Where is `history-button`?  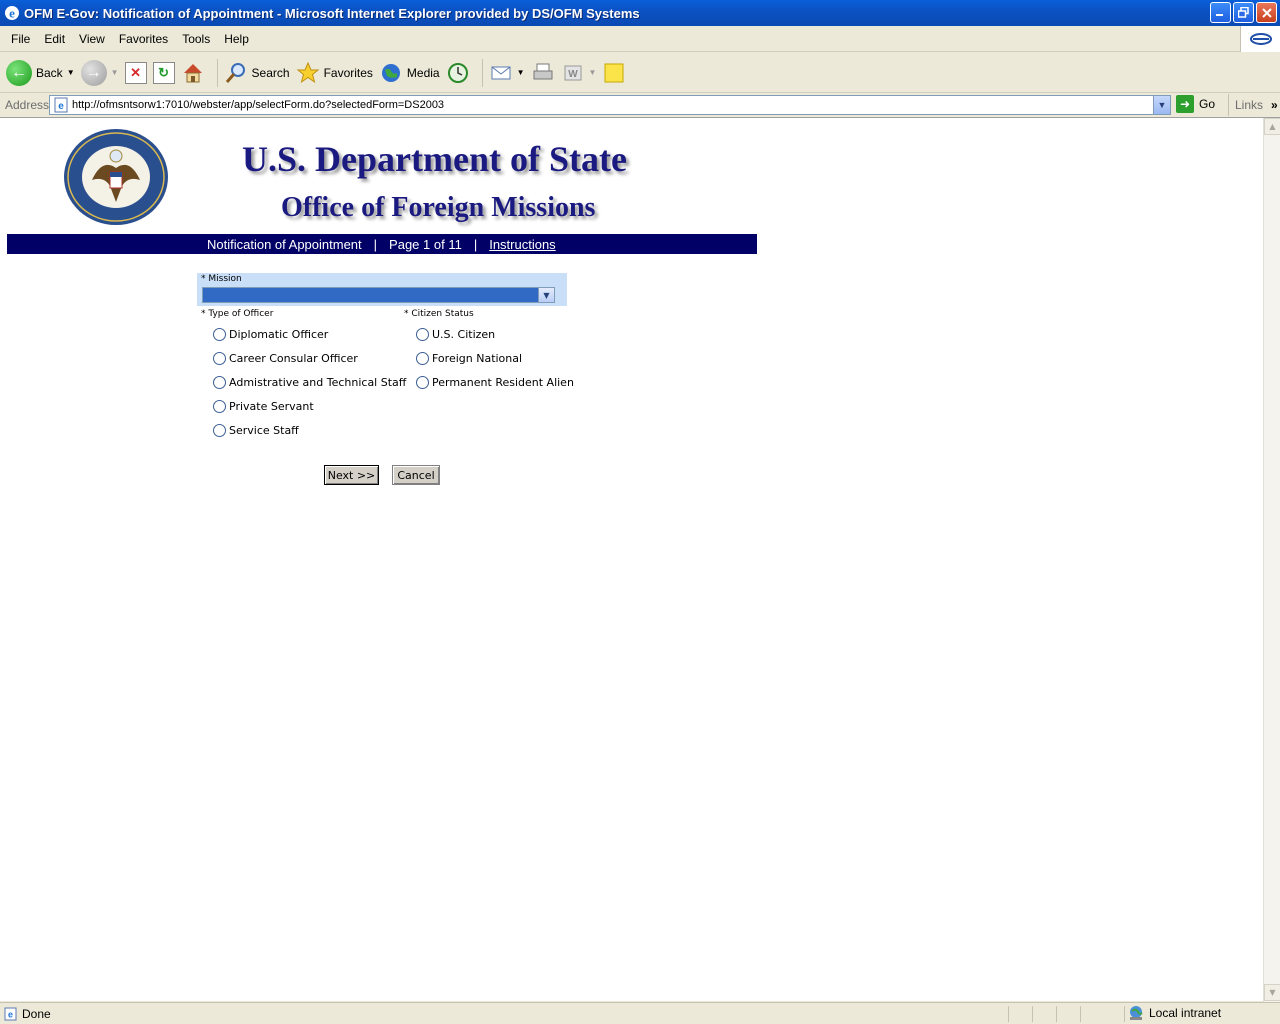
history-button is located at coordinates (458, 73).